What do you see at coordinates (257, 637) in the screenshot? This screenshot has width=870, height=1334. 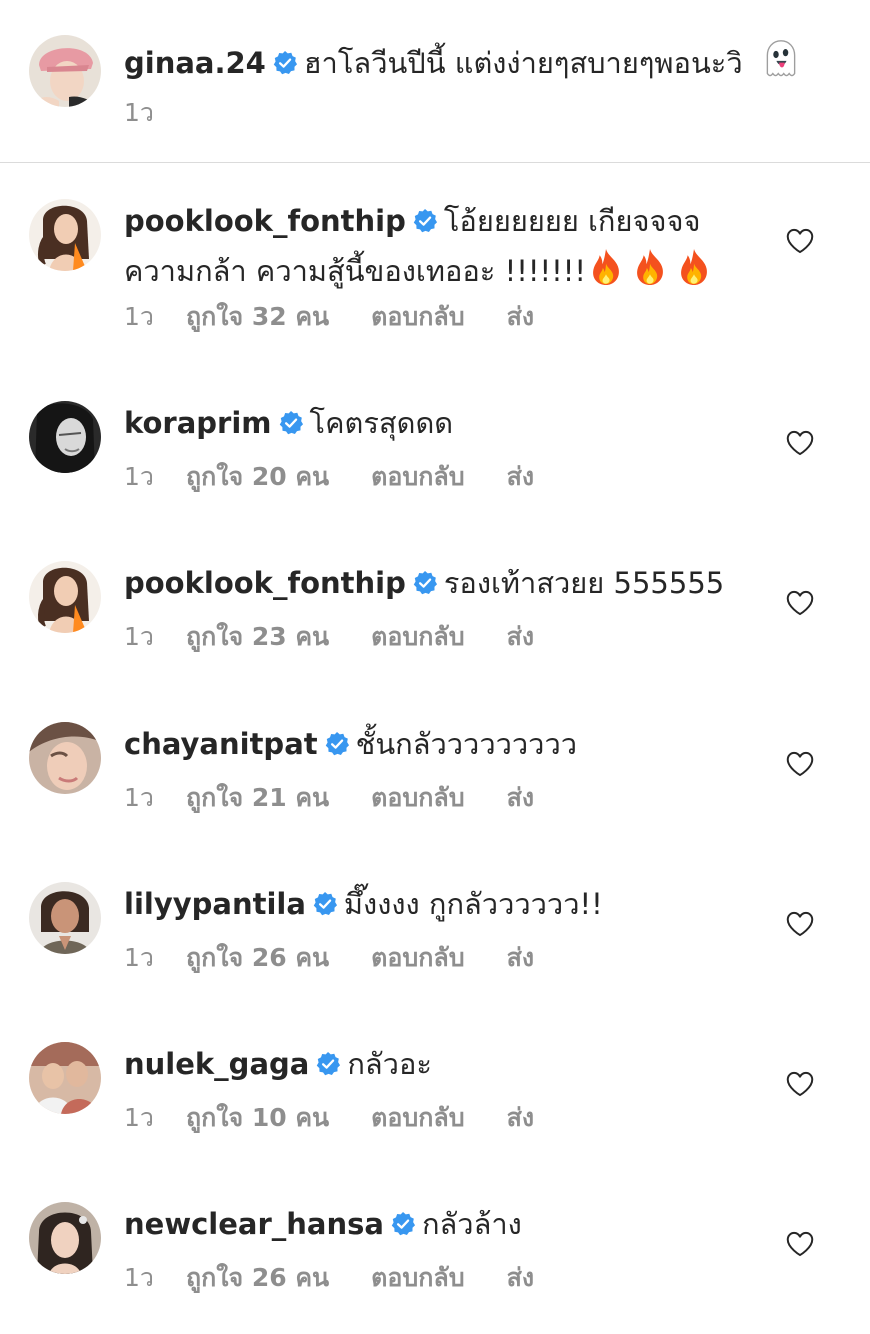 I see `like-count: ถูกใจ 23 คน` at bounding box center [257, 637].